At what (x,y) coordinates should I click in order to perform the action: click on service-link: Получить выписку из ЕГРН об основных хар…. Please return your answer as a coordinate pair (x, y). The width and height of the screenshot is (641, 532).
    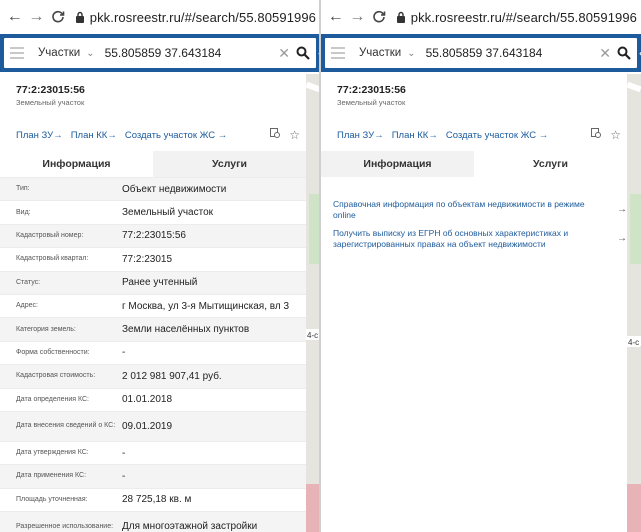
    Looking at the image, I should click on (480, 238).